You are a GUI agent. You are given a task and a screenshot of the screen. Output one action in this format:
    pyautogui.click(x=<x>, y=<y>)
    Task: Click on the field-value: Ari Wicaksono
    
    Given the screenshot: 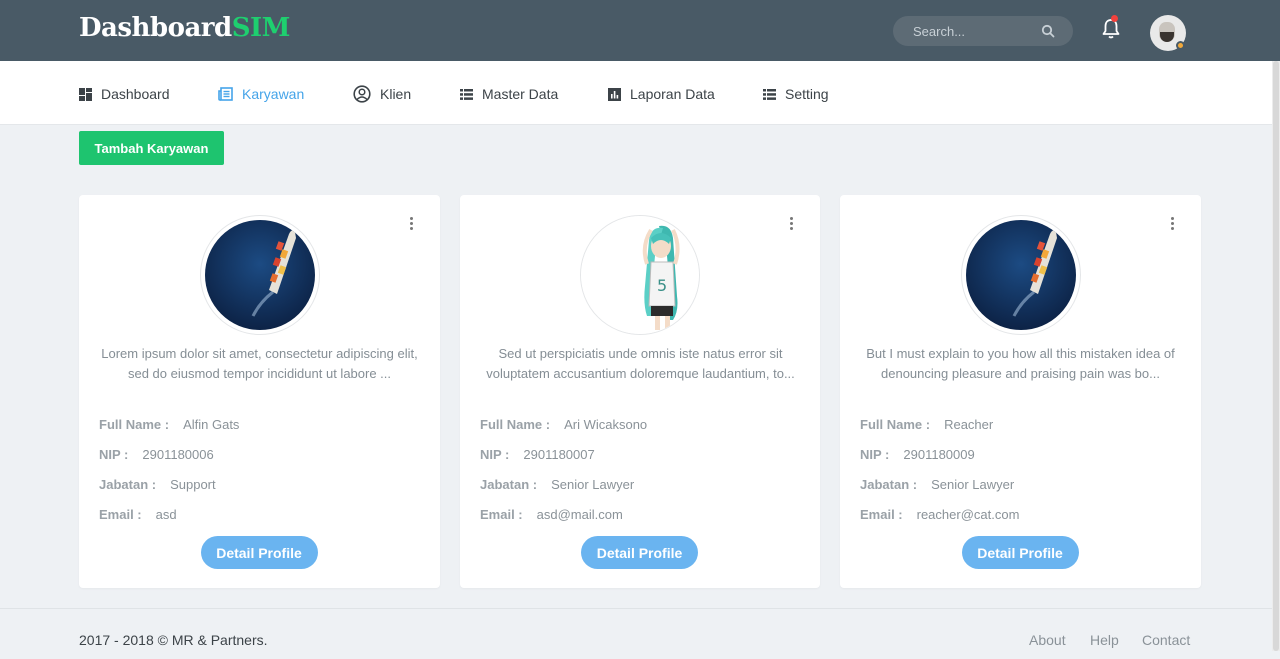 What is the action you would take?
    pyautogui.click(x=606, y=424)
    